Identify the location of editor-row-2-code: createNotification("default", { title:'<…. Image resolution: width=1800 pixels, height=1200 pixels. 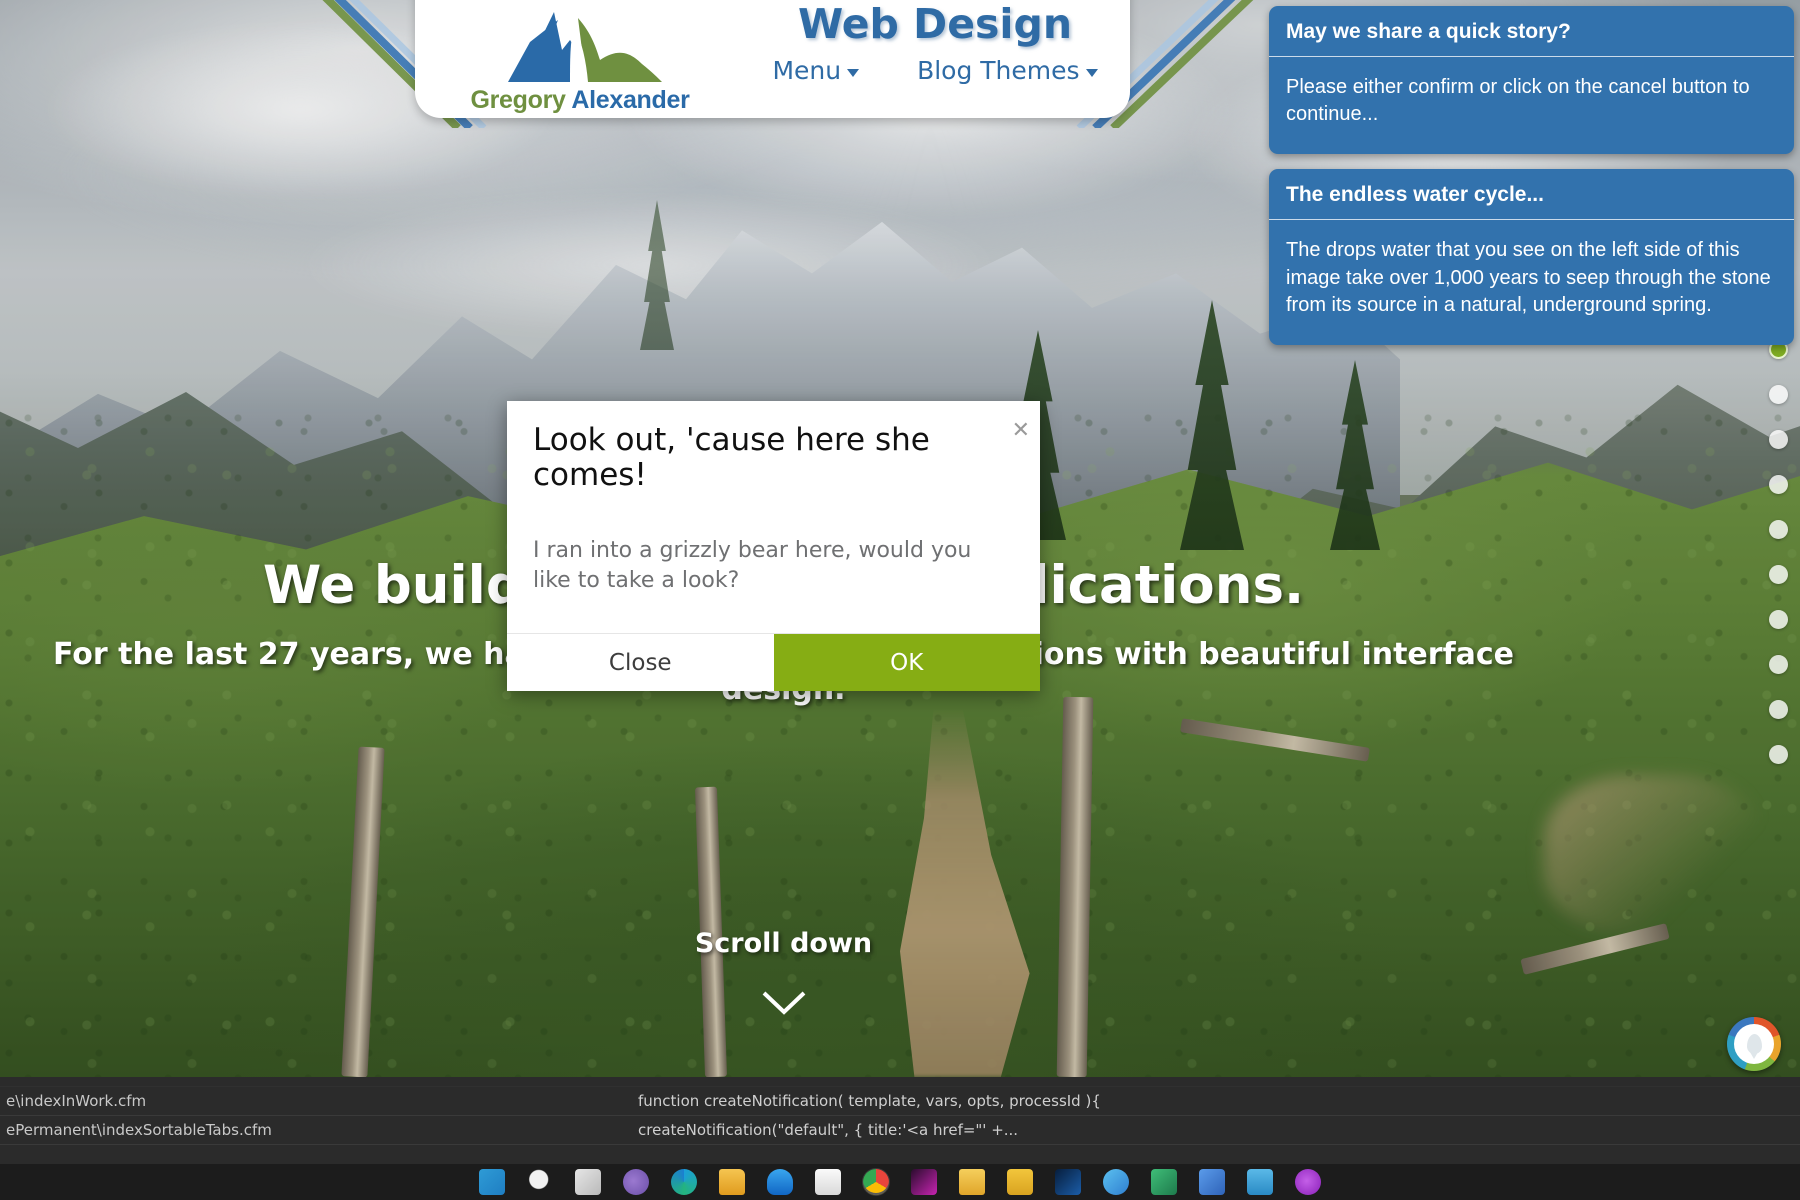
(828, 1130).